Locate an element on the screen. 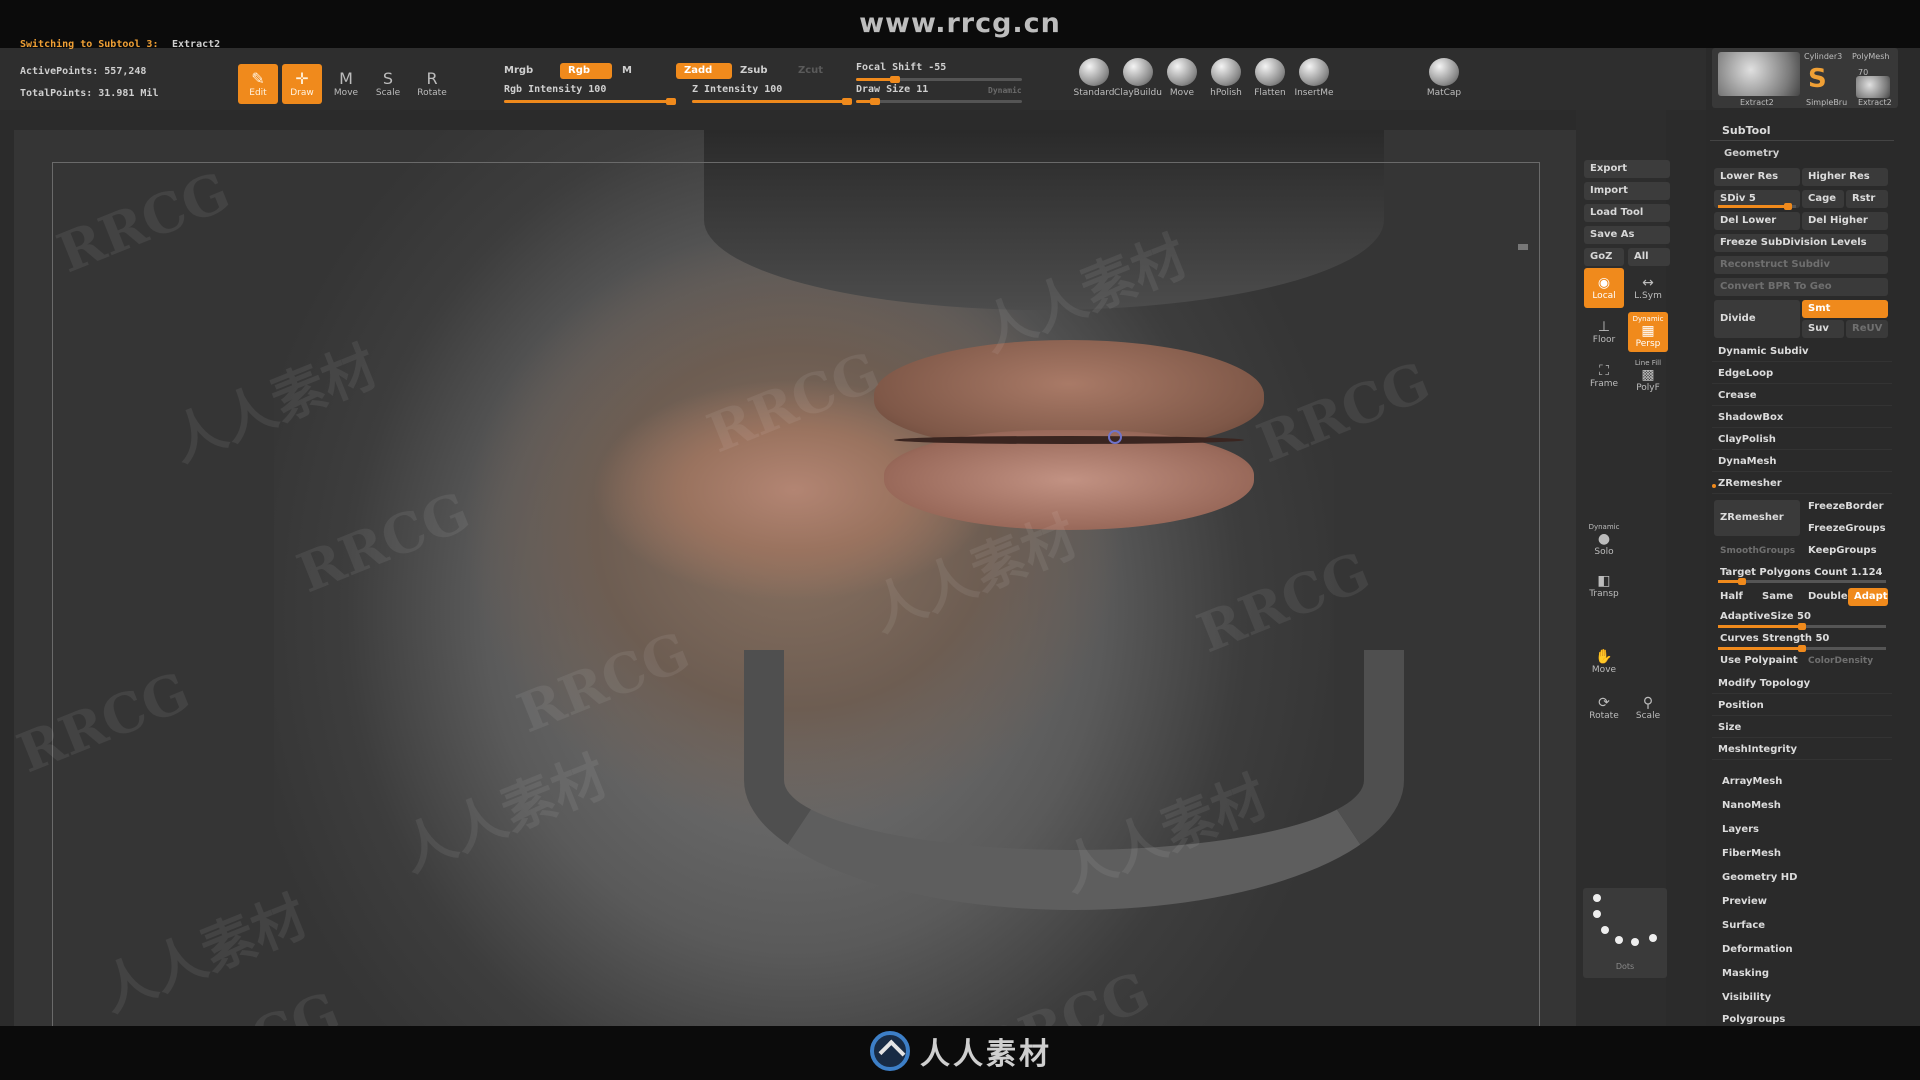 The height and width of the screenshot is (1080, 1920). size-row: Size is located at coordinates (1802, 728).